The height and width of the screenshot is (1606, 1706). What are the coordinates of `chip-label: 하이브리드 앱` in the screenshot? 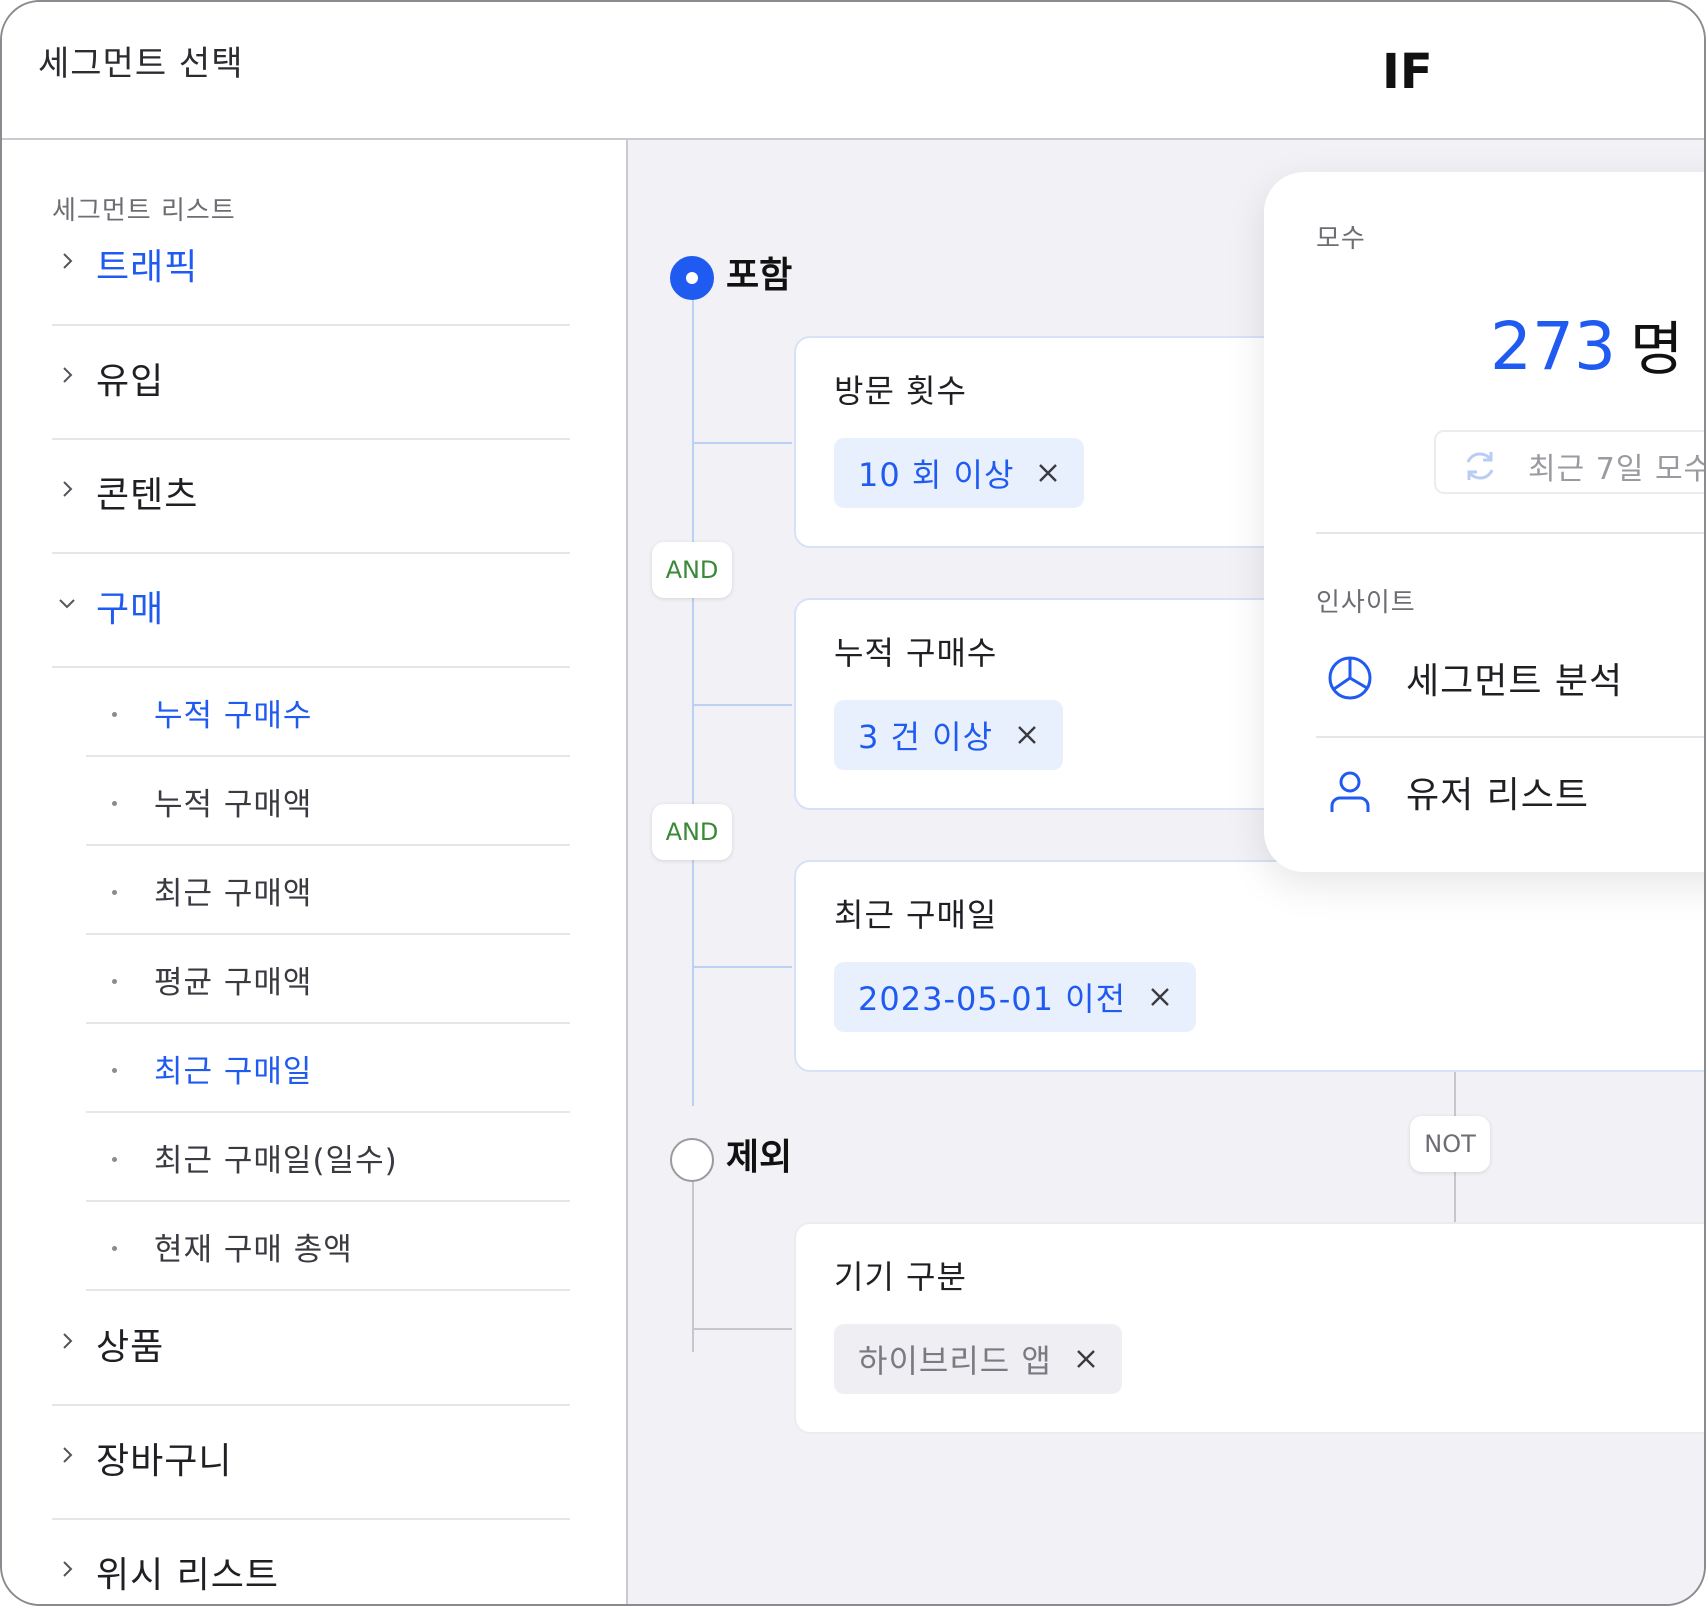 It's located at (955, 1361).